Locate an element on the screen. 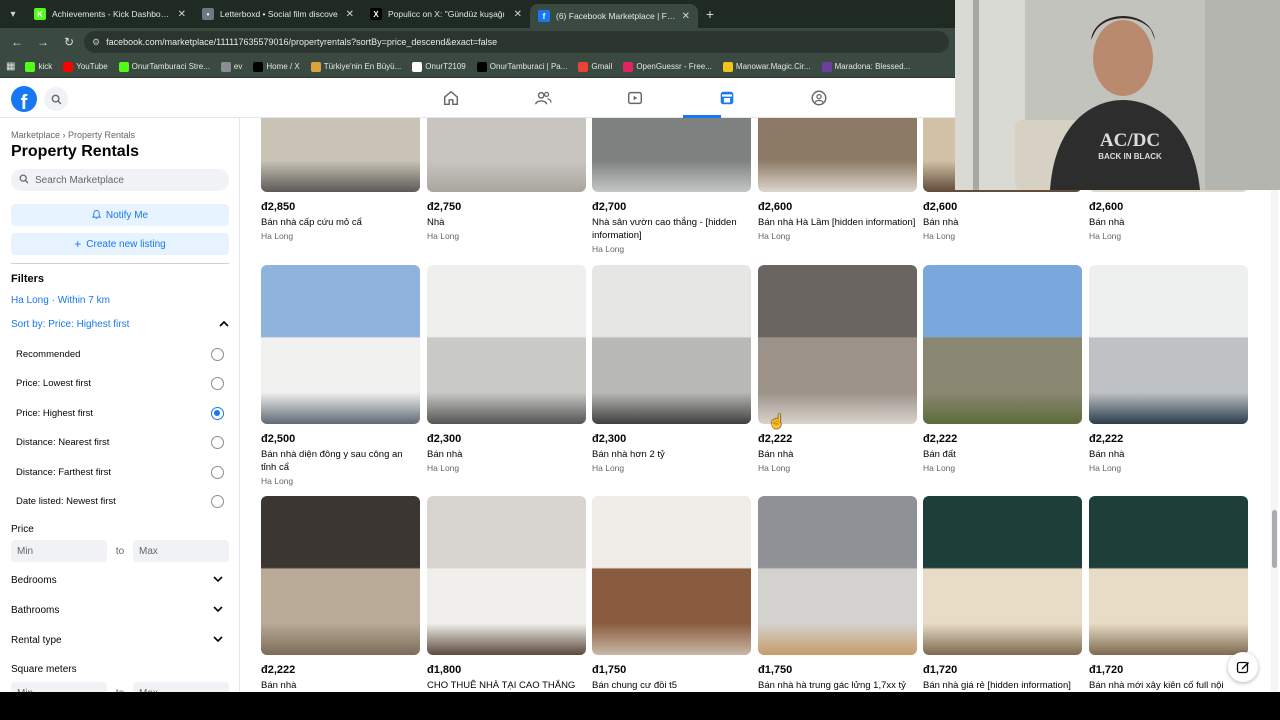 The image size is (1280, 720). sort-option: Recommended is located at coordinates (120, 354).